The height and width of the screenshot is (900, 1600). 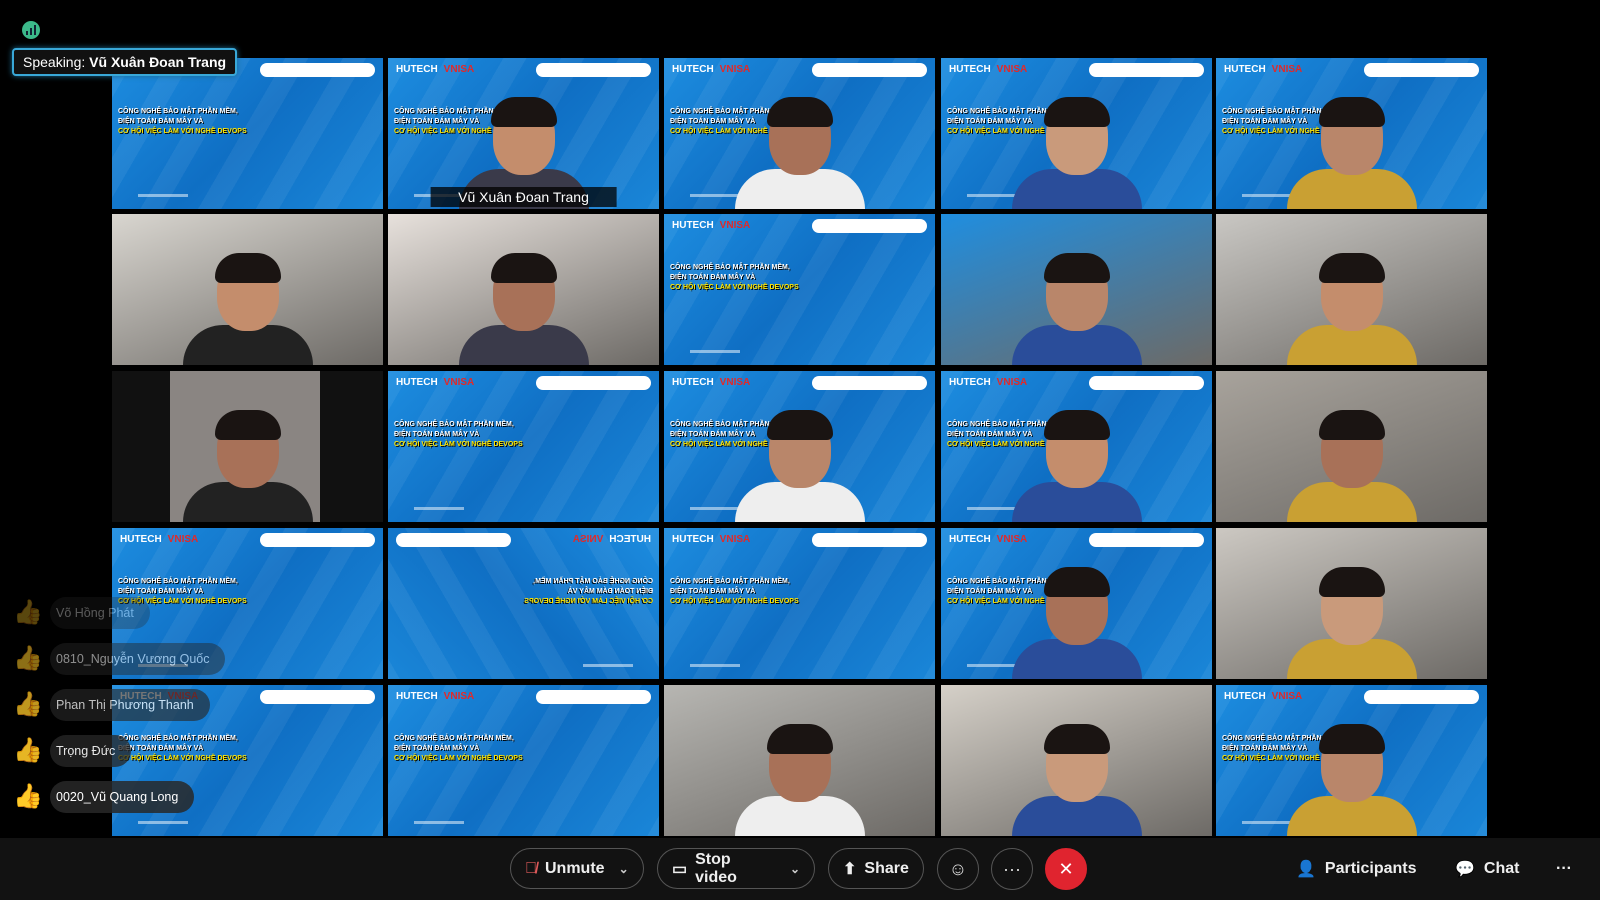 I want to click on share-button: ⬆ Share, so click(x=876, y=868).